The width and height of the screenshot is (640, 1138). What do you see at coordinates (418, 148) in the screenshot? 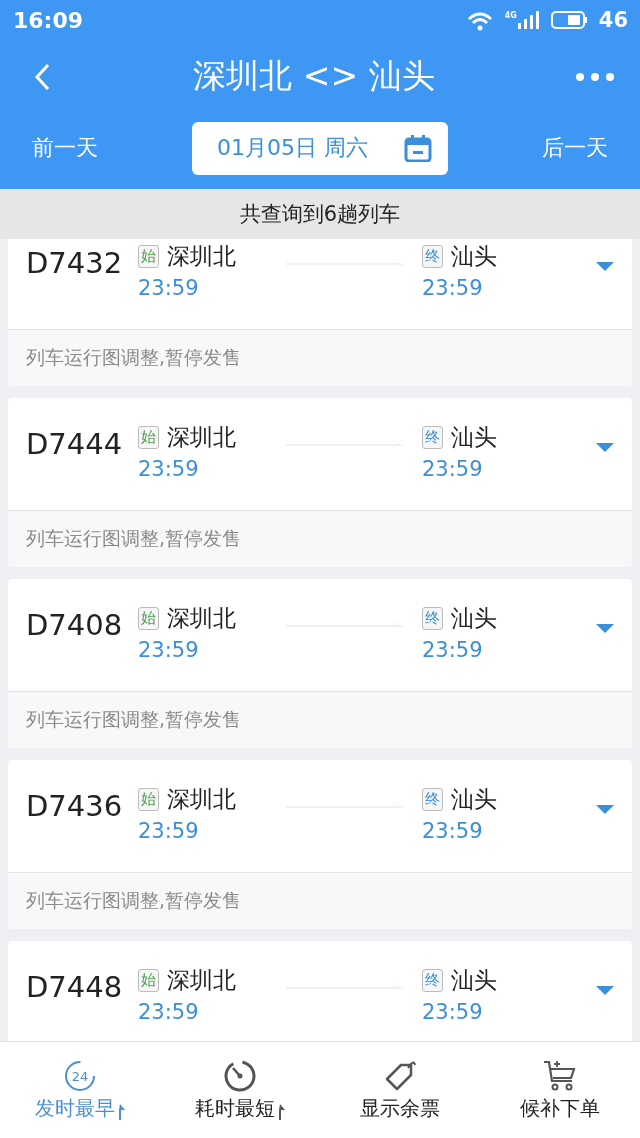
I see `calendar-icon` at bounding box center [418, 148].